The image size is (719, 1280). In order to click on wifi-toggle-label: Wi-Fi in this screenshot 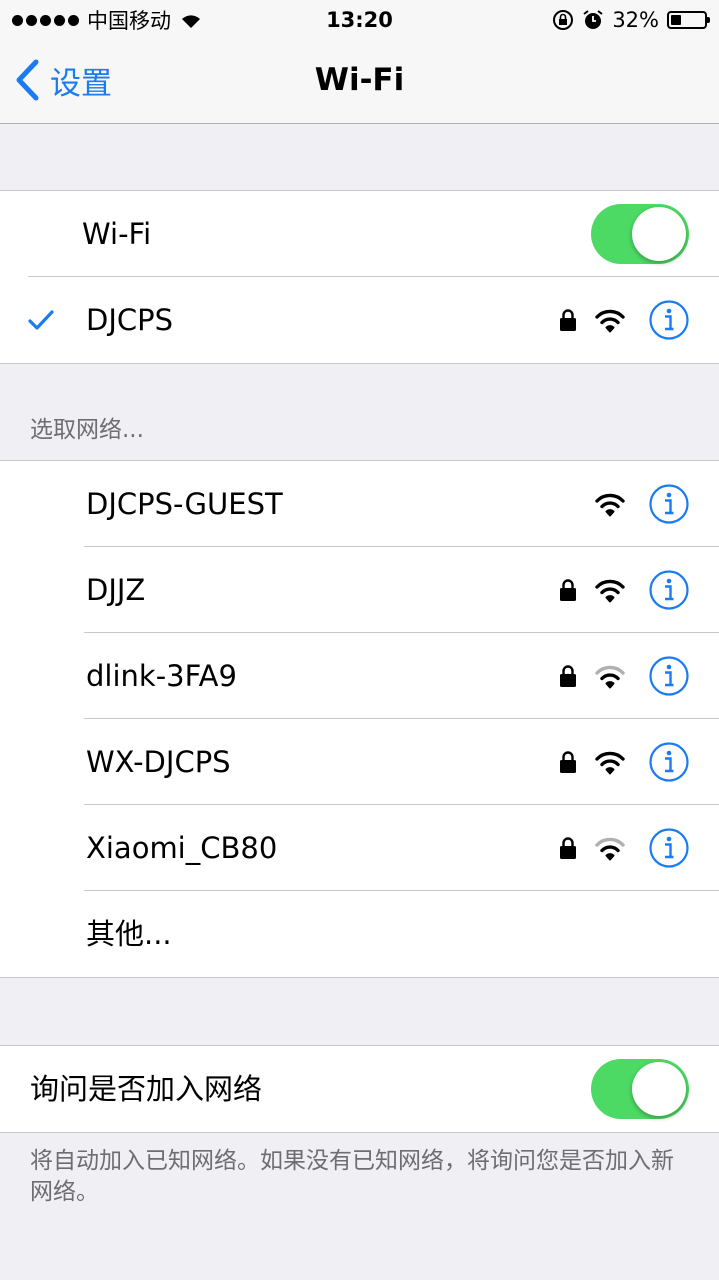, I will do `click(117, 234)`.